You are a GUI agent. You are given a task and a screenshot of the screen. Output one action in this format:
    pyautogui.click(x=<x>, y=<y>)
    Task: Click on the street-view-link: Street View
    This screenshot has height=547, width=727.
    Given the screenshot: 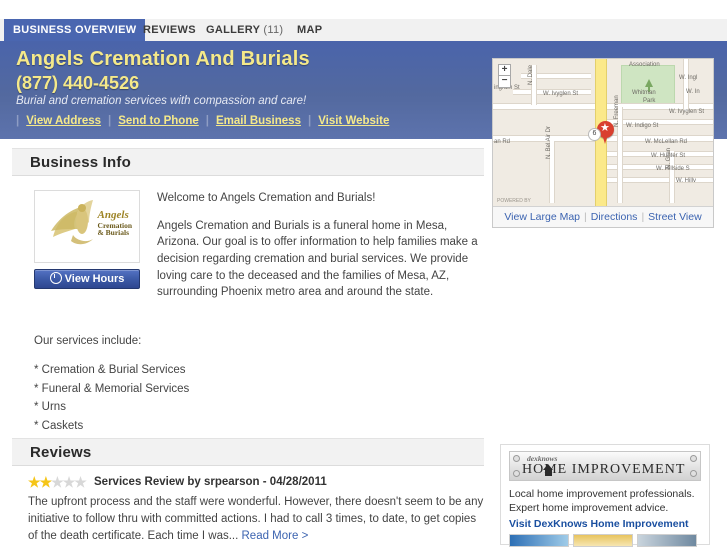 What is the action you would take?
    pyautogui.click(x=675, y=217)
    